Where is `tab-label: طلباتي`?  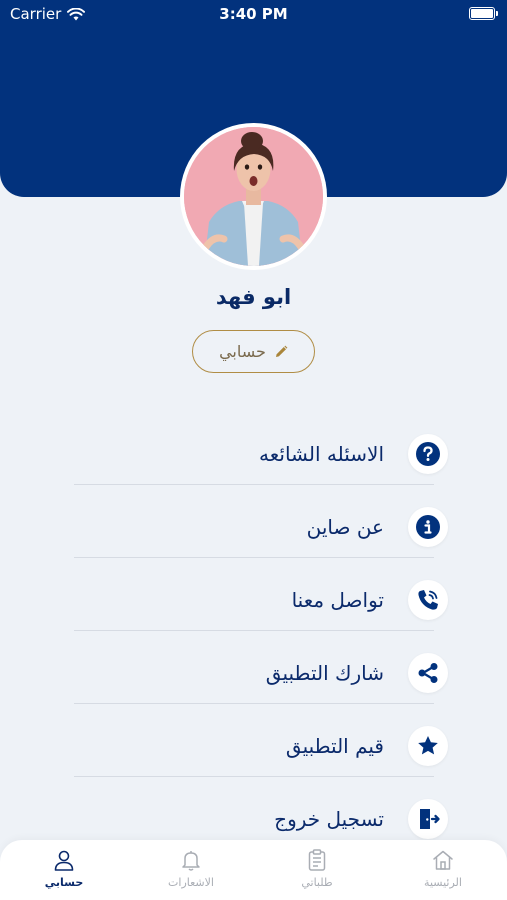 tab-label: طلباتي is located at coordinates (317, 882).